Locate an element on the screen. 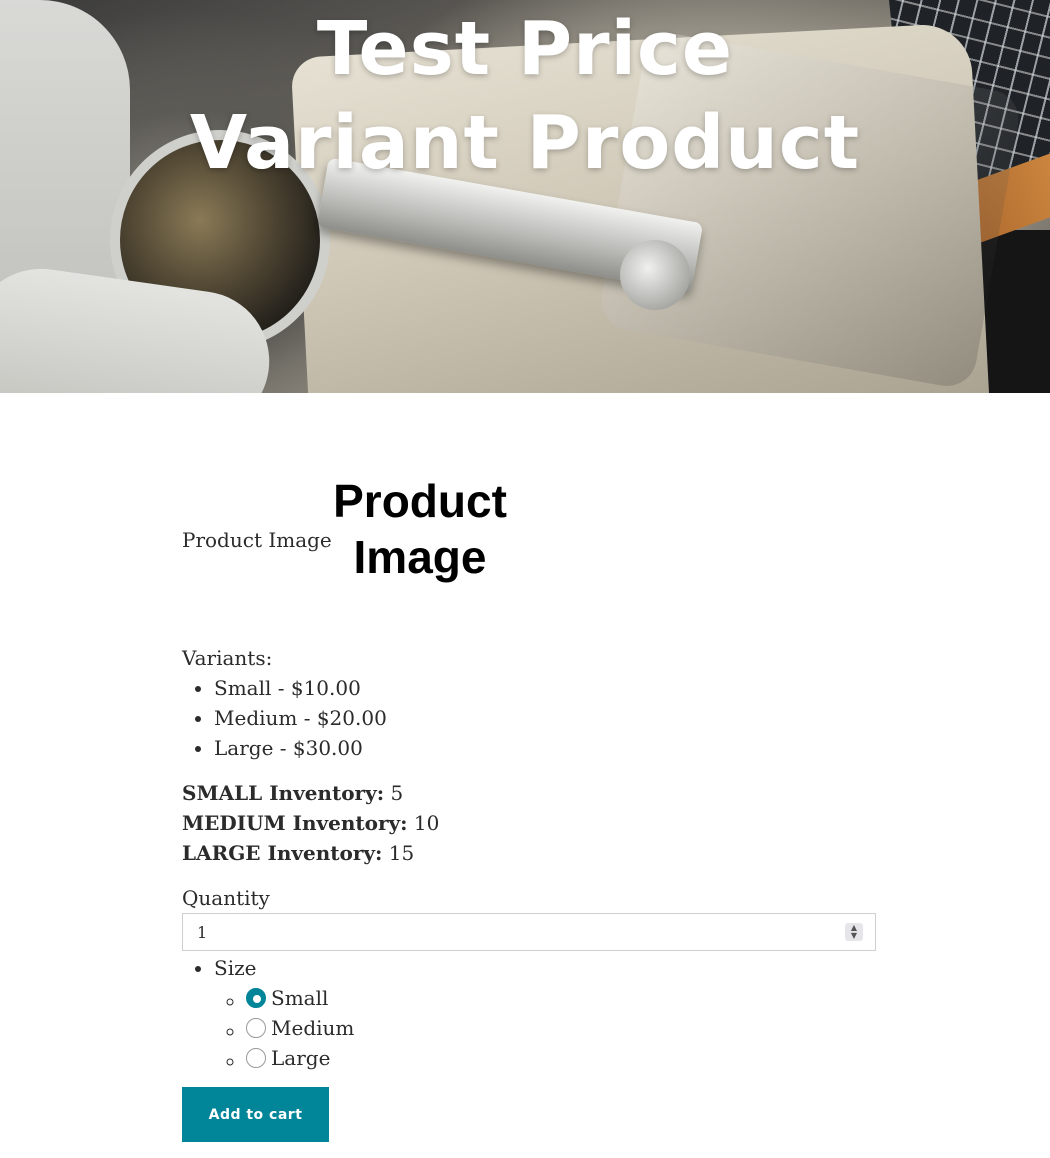  inventory-value: 5 is located at coordinates (394, 793).